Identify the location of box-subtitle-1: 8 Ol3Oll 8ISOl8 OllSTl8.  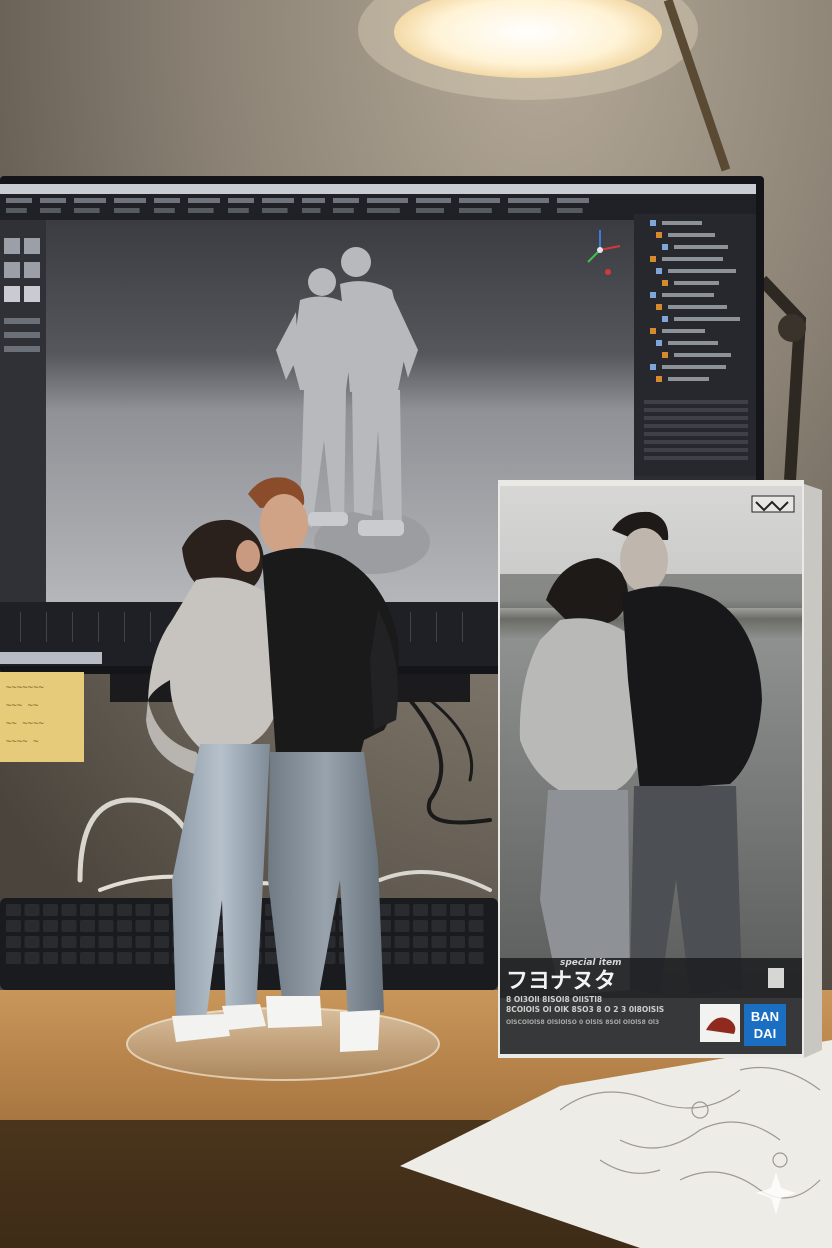
(554, 999).